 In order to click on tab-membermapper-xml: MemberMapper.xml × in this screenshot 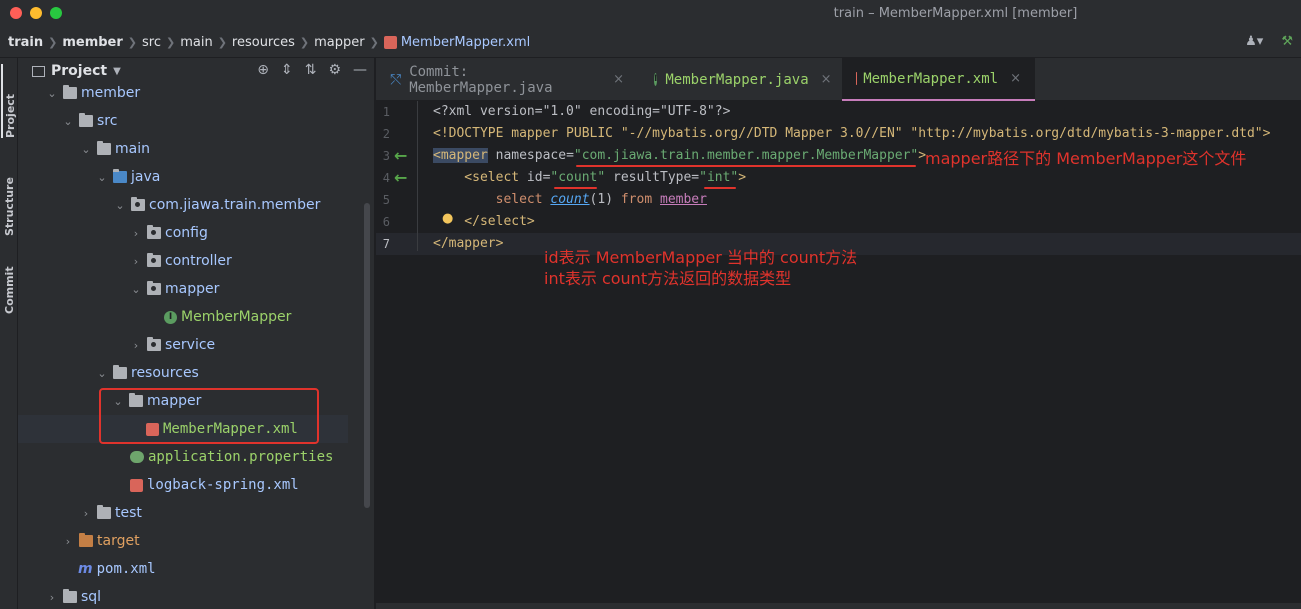, I will do `click(938, 79)`.